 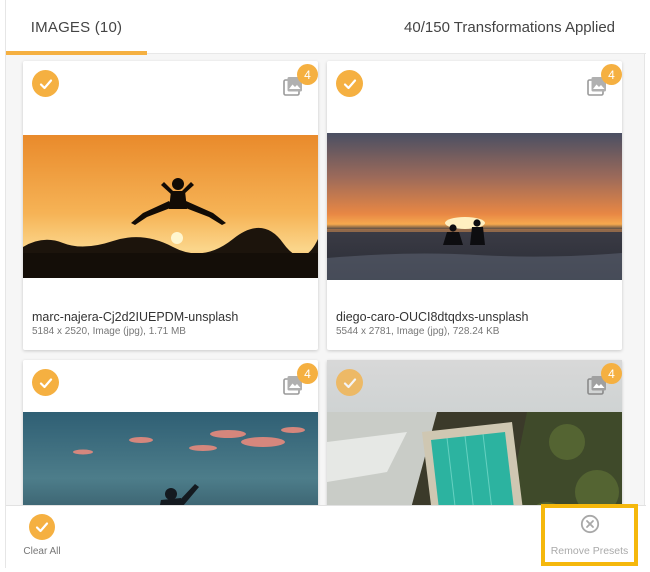 I want to click on transformations-count: 40/150 Transformations Applied, so click(x=509, y=27).